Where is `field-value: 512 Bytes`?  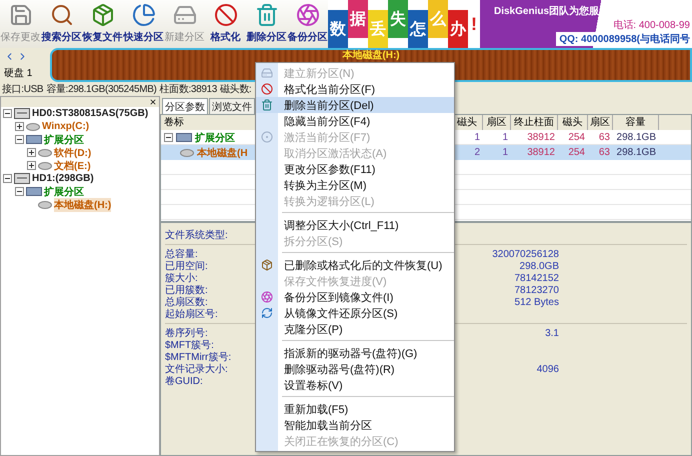
field-value: 512 Bytes is located at coordinates (536, 302).